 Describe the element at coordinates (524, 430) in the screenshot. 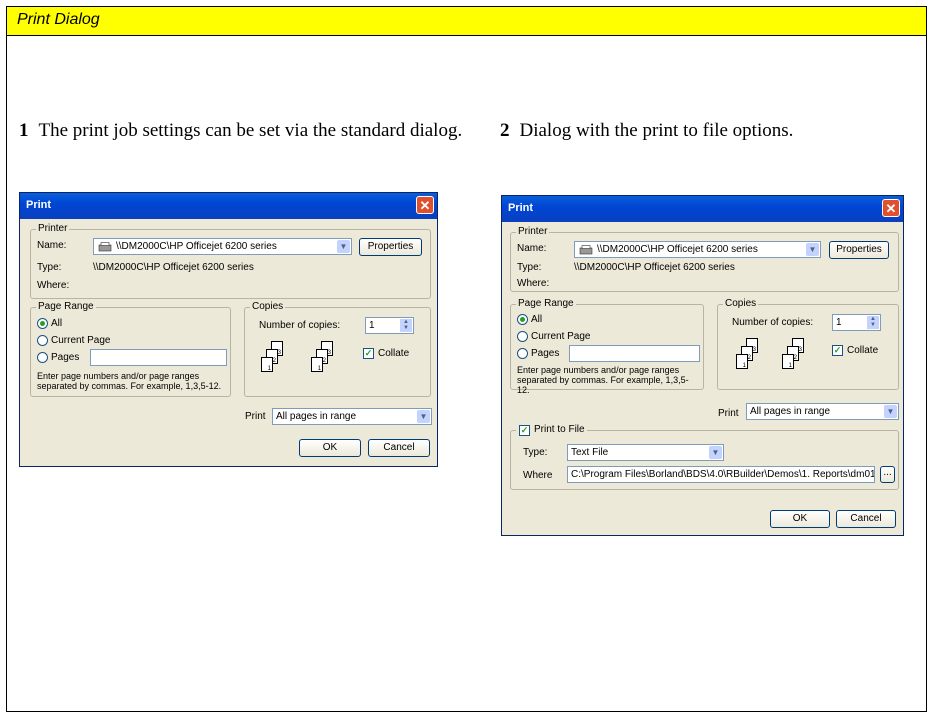

I see `print-to-file-checkbox: ✓` at that location.